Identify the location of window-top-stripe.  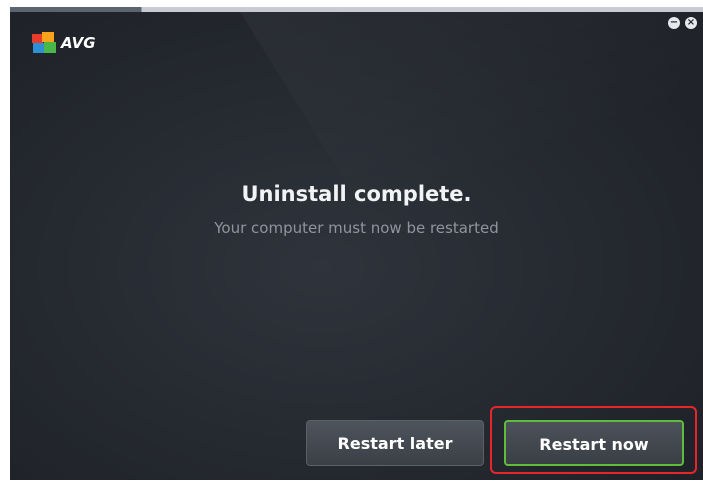
(356, 9).